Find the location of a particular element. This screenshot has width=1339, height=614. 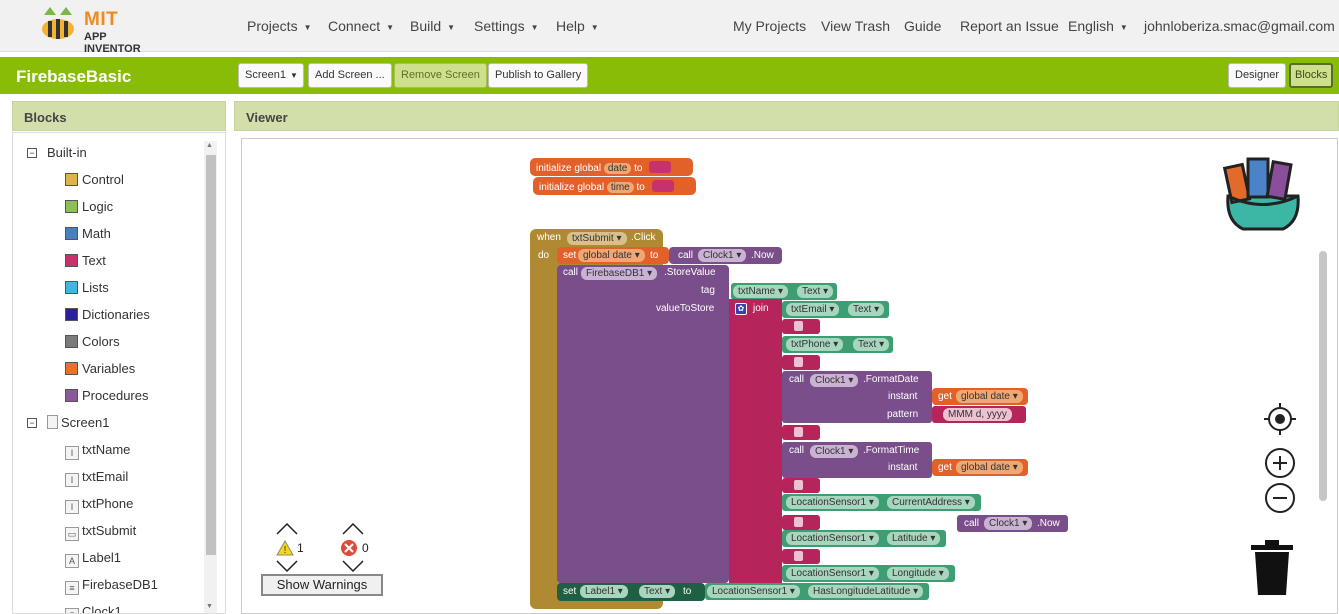

app-inventor-logo: MIT APP INVENTOR is located at coordinates (101, 30).